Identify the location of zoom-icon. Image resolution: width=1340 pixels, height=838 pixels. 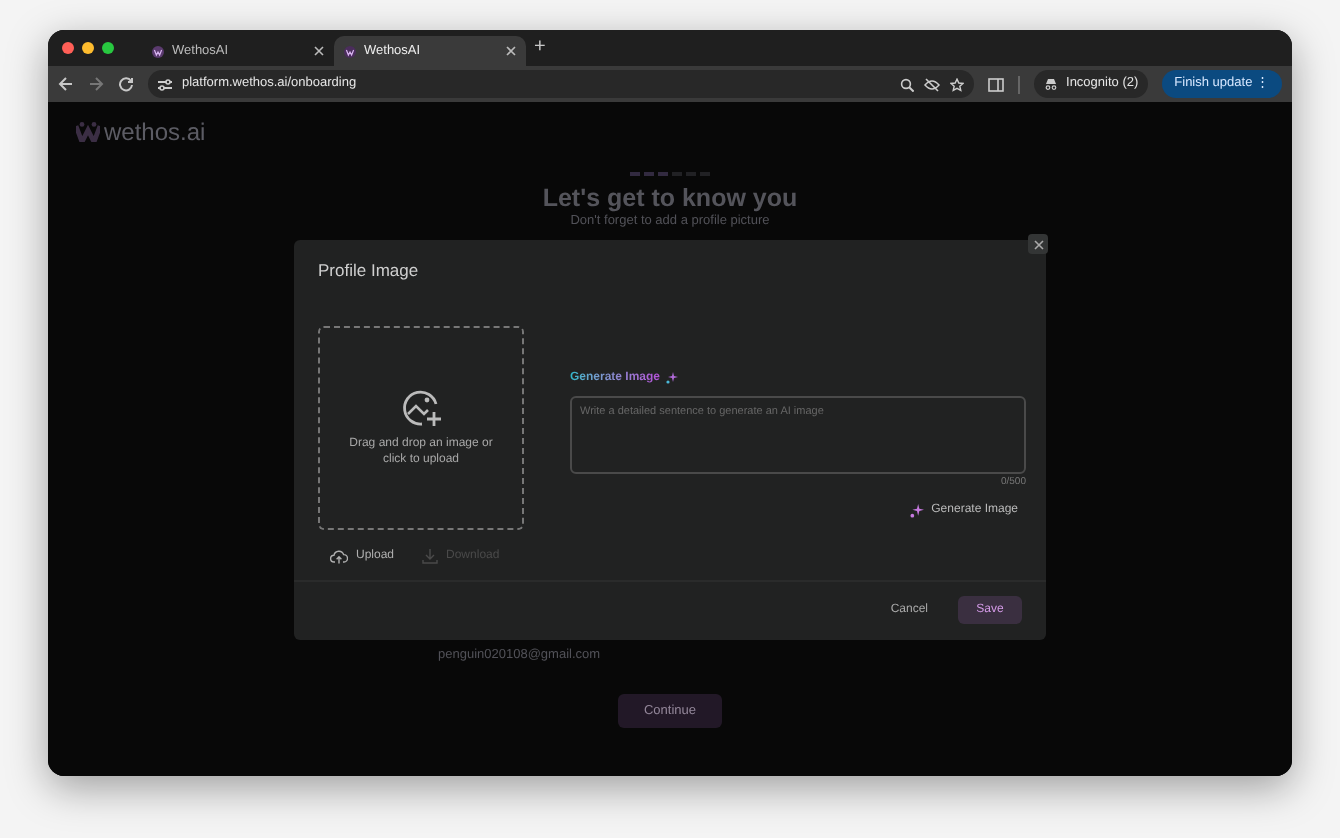
(907, 84).